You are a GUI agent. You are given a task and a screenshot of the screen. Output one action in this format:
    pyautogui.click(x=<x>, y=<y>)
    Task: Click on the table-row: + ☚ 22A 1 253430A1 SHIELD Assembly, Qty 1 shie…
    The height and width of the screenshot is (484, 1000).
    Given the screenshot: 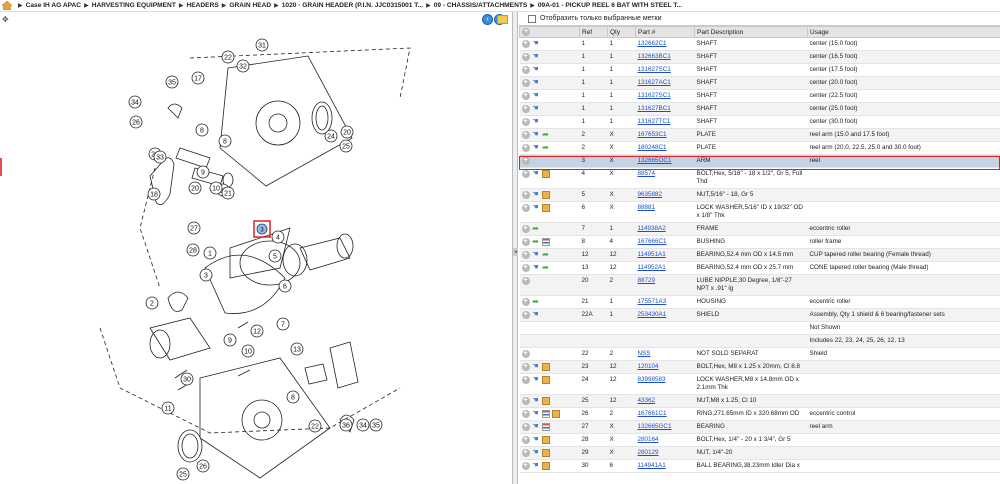 What is the action you would take?
    pyautogui.click(x=759, y=315)
    